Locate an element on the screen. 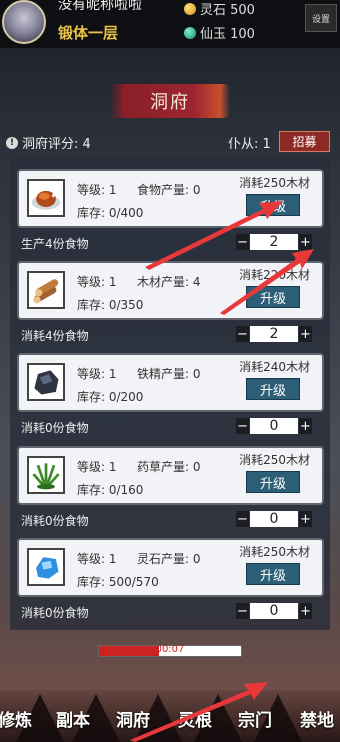  wood-logs-icon is located at coordinates (46, 290).